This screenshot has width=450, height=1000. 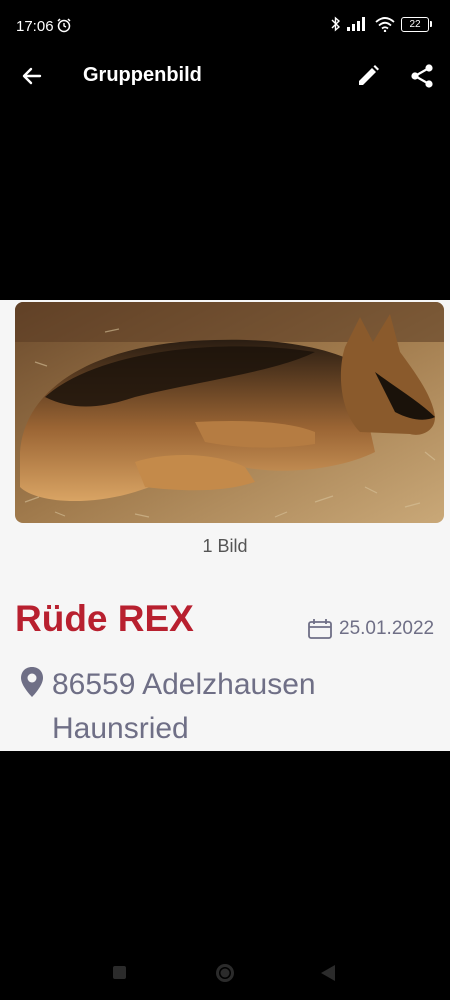 I want to click on battery-level: 22, so click(x=415, y=24).